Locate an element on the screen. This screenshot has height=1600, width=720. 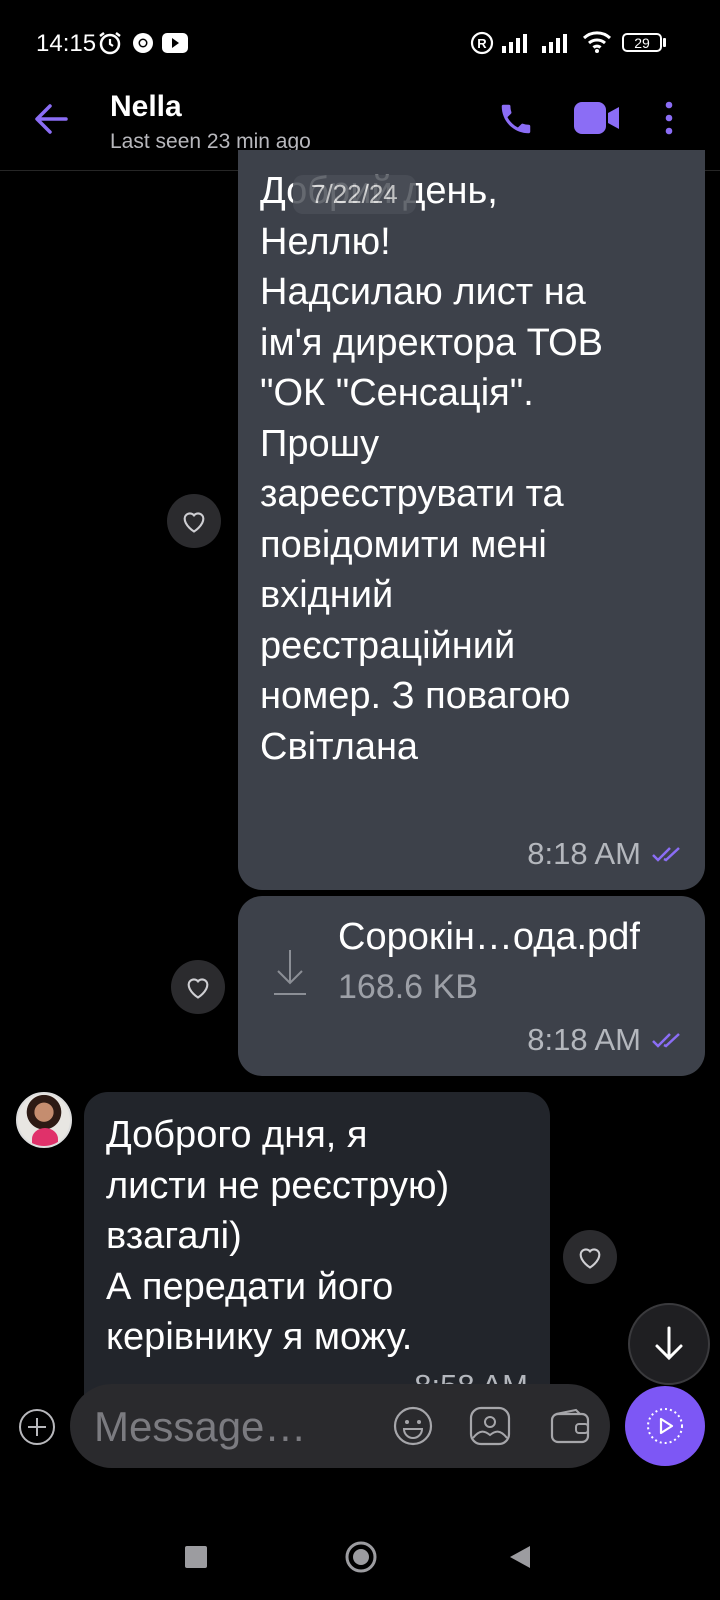
file-message-bubble: Сорокін…ода.pdf 168.6 KB 8:18 AM is located at coordinates (471, 986).